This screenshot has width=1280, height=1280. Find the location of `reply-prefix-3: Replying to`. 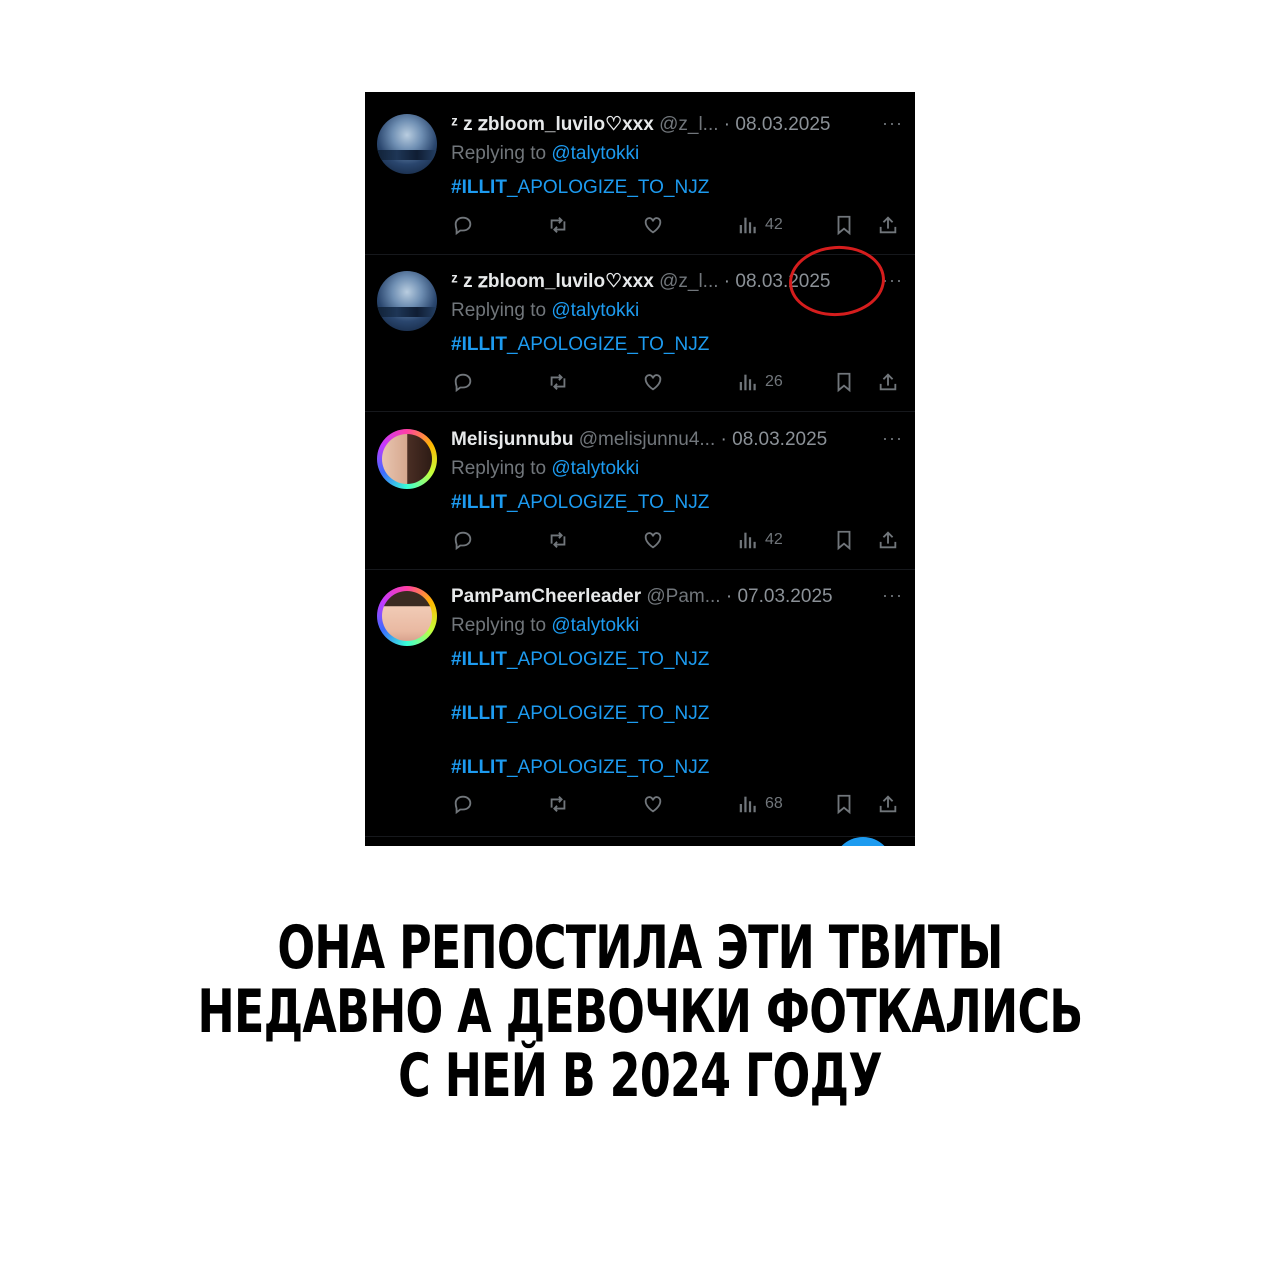

reply-prefix-3: Replying to is located at coordinates (501, 468).